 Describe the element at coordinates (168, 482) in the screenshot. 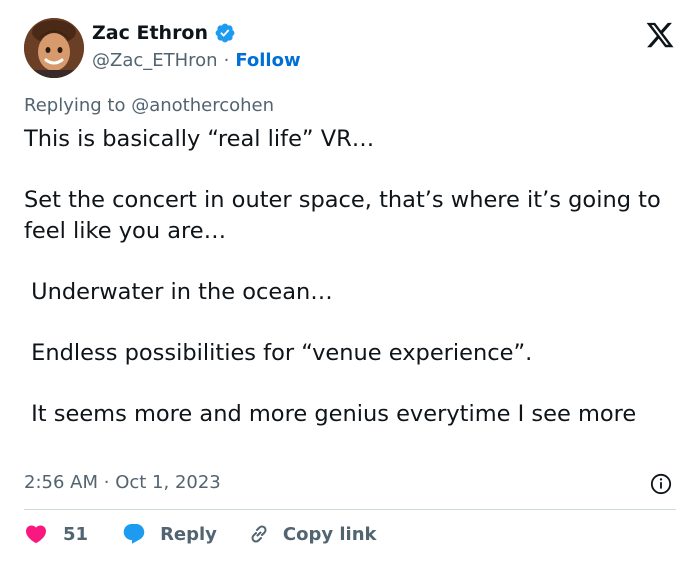

I see `timestamp-date: Oct 1, 2023` at that location.